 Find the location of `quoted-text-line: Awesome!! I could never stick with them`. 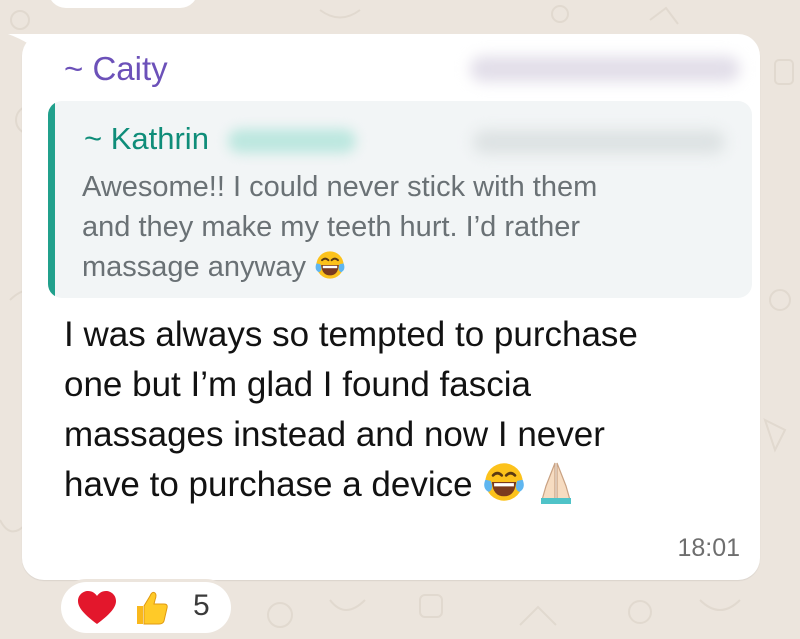

quoted-text-line: Awesome!! I could never stick with them is located at coordinates (340, 187).